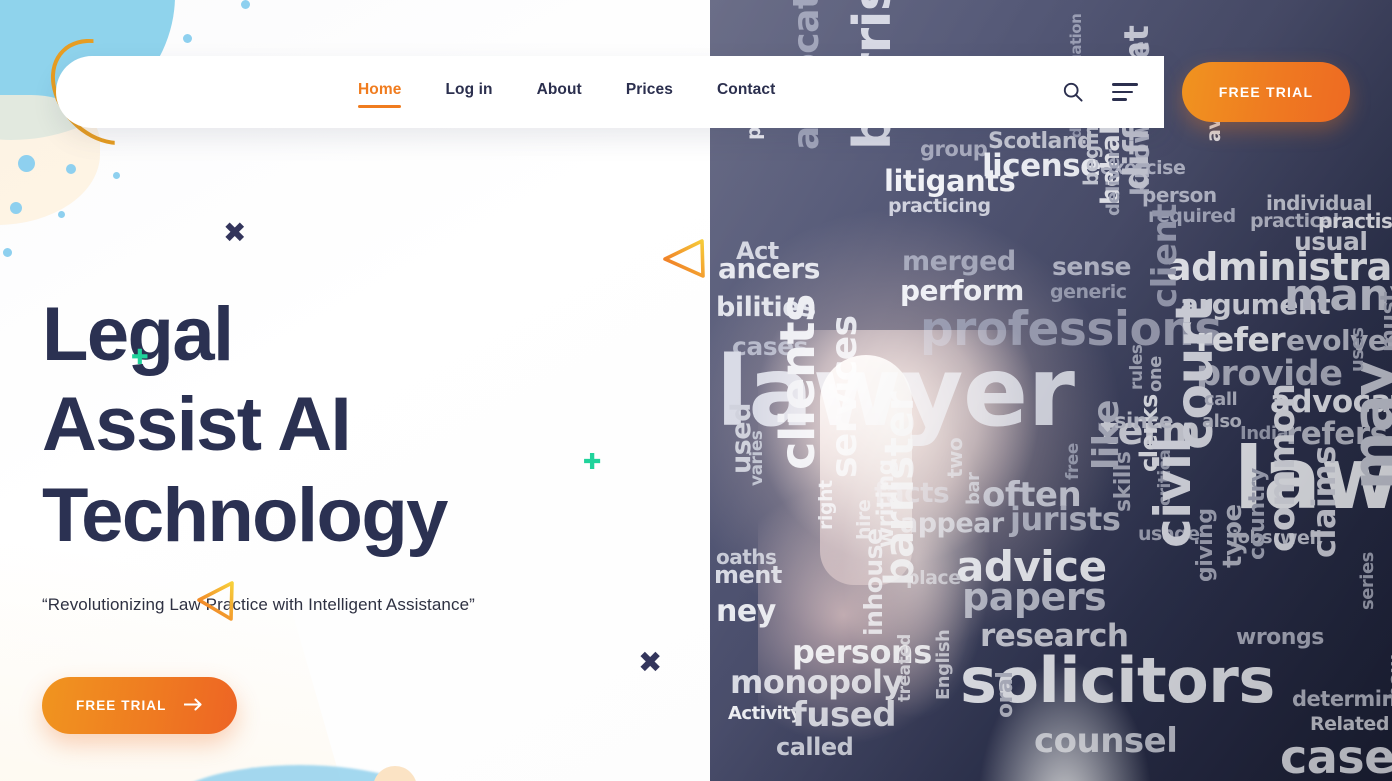  I want to click on word-cloud-word: also, so click(1222, 421).